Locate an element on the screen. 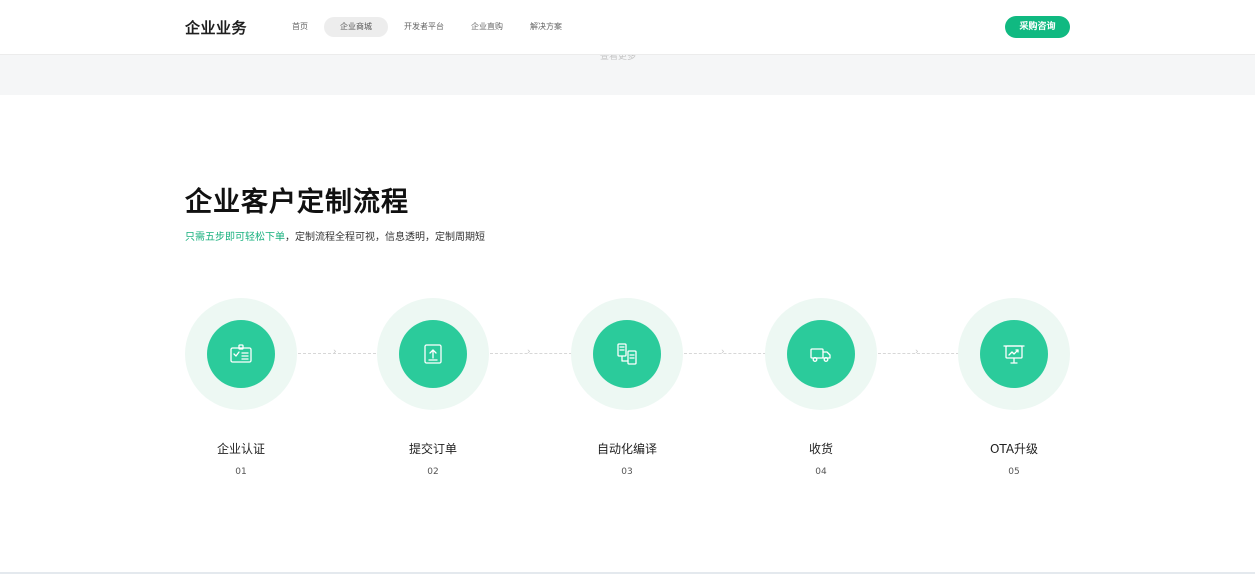 The image size is (1255, 574). id-card-icon is located at coordinates (241, 353).